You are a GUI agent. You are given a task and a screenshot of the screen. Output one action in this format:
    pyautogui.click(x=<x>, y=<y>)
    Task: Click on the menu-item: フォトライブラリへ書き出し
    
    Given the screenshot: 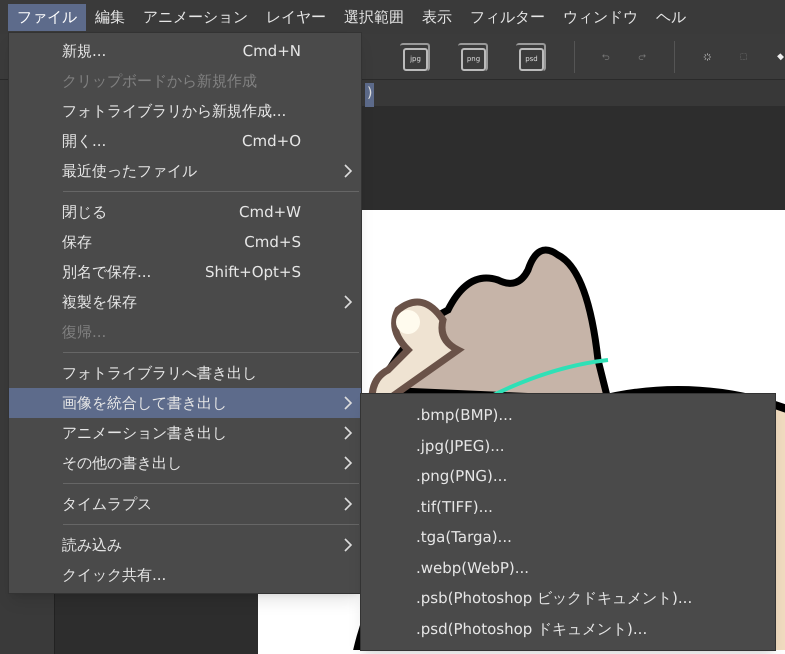 What is the action you would take?
    pyautogui.click(x=185, y=373)
    